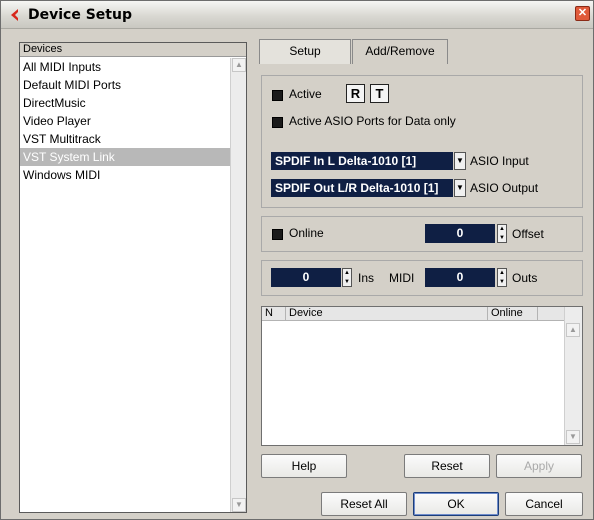 The image size is (594, 520). I want to click on asio-data-only-label: Active ASIO Ports for Data only, so click(372, 121).